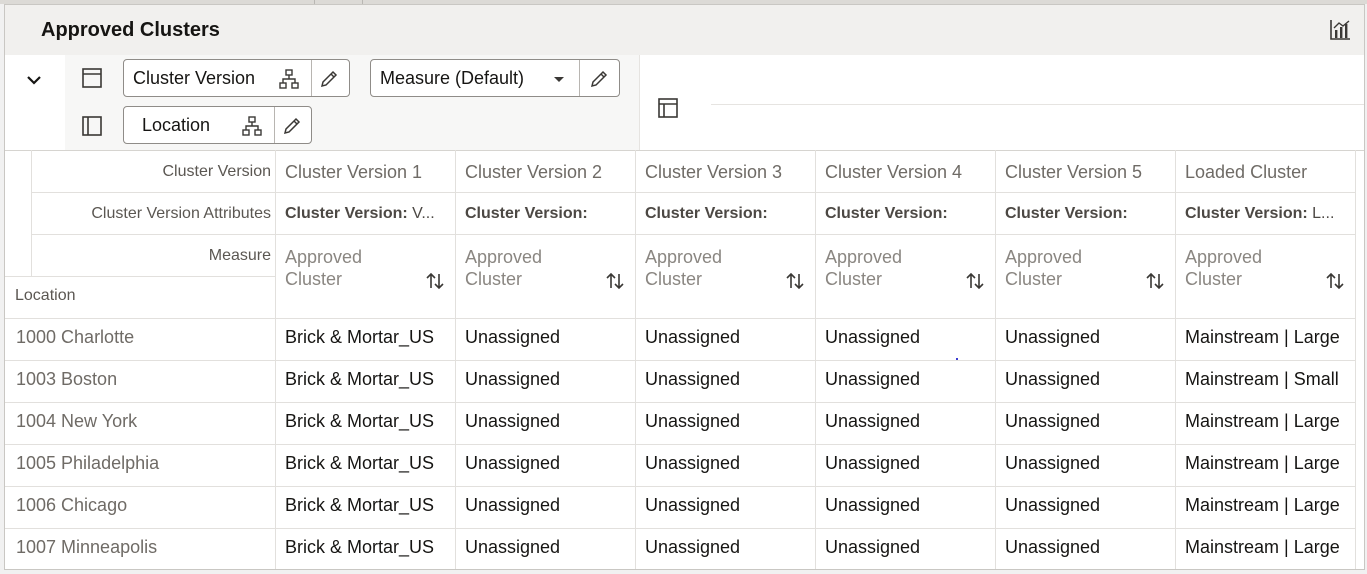 Image resolution: width=1367 pixels, height=574 pixels. What do you see at coordinates (365, 172) in the screenshot?
I see `column-header-name: Cluster Version 1` at bounding box center [365, 172].